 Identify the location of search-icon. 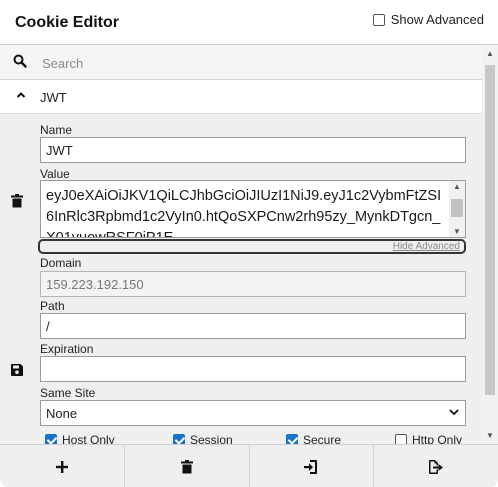
(20, 61).